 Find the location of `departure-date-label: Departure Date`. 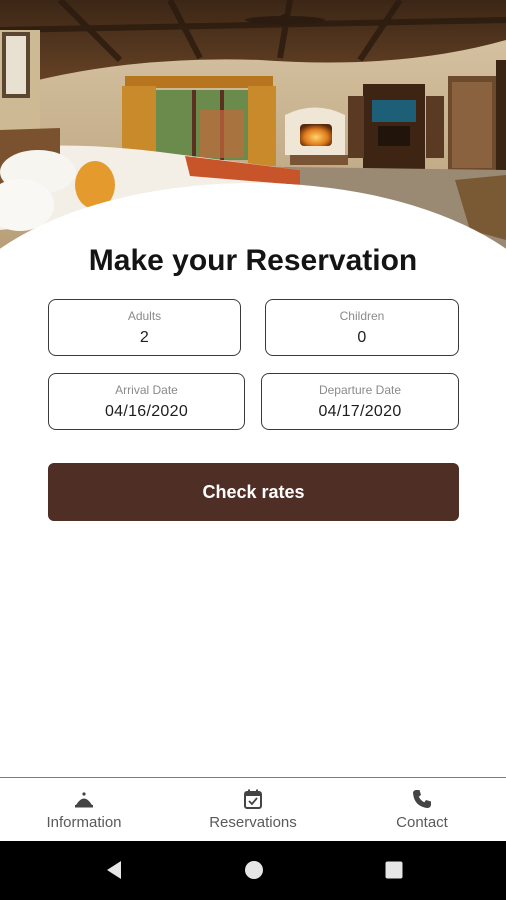

departure-date-label: Departure Date is located at coordinates (360, 390).